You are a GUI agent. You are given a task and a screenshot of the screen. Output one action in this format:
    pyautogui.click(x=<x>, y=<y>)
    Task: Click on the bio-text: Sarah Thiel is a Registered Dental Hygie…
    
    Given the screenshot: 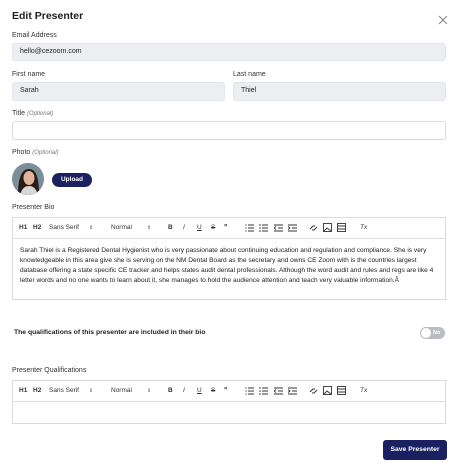 What is the action you would take?
    pyautogui.click(x=229, y=262)
    